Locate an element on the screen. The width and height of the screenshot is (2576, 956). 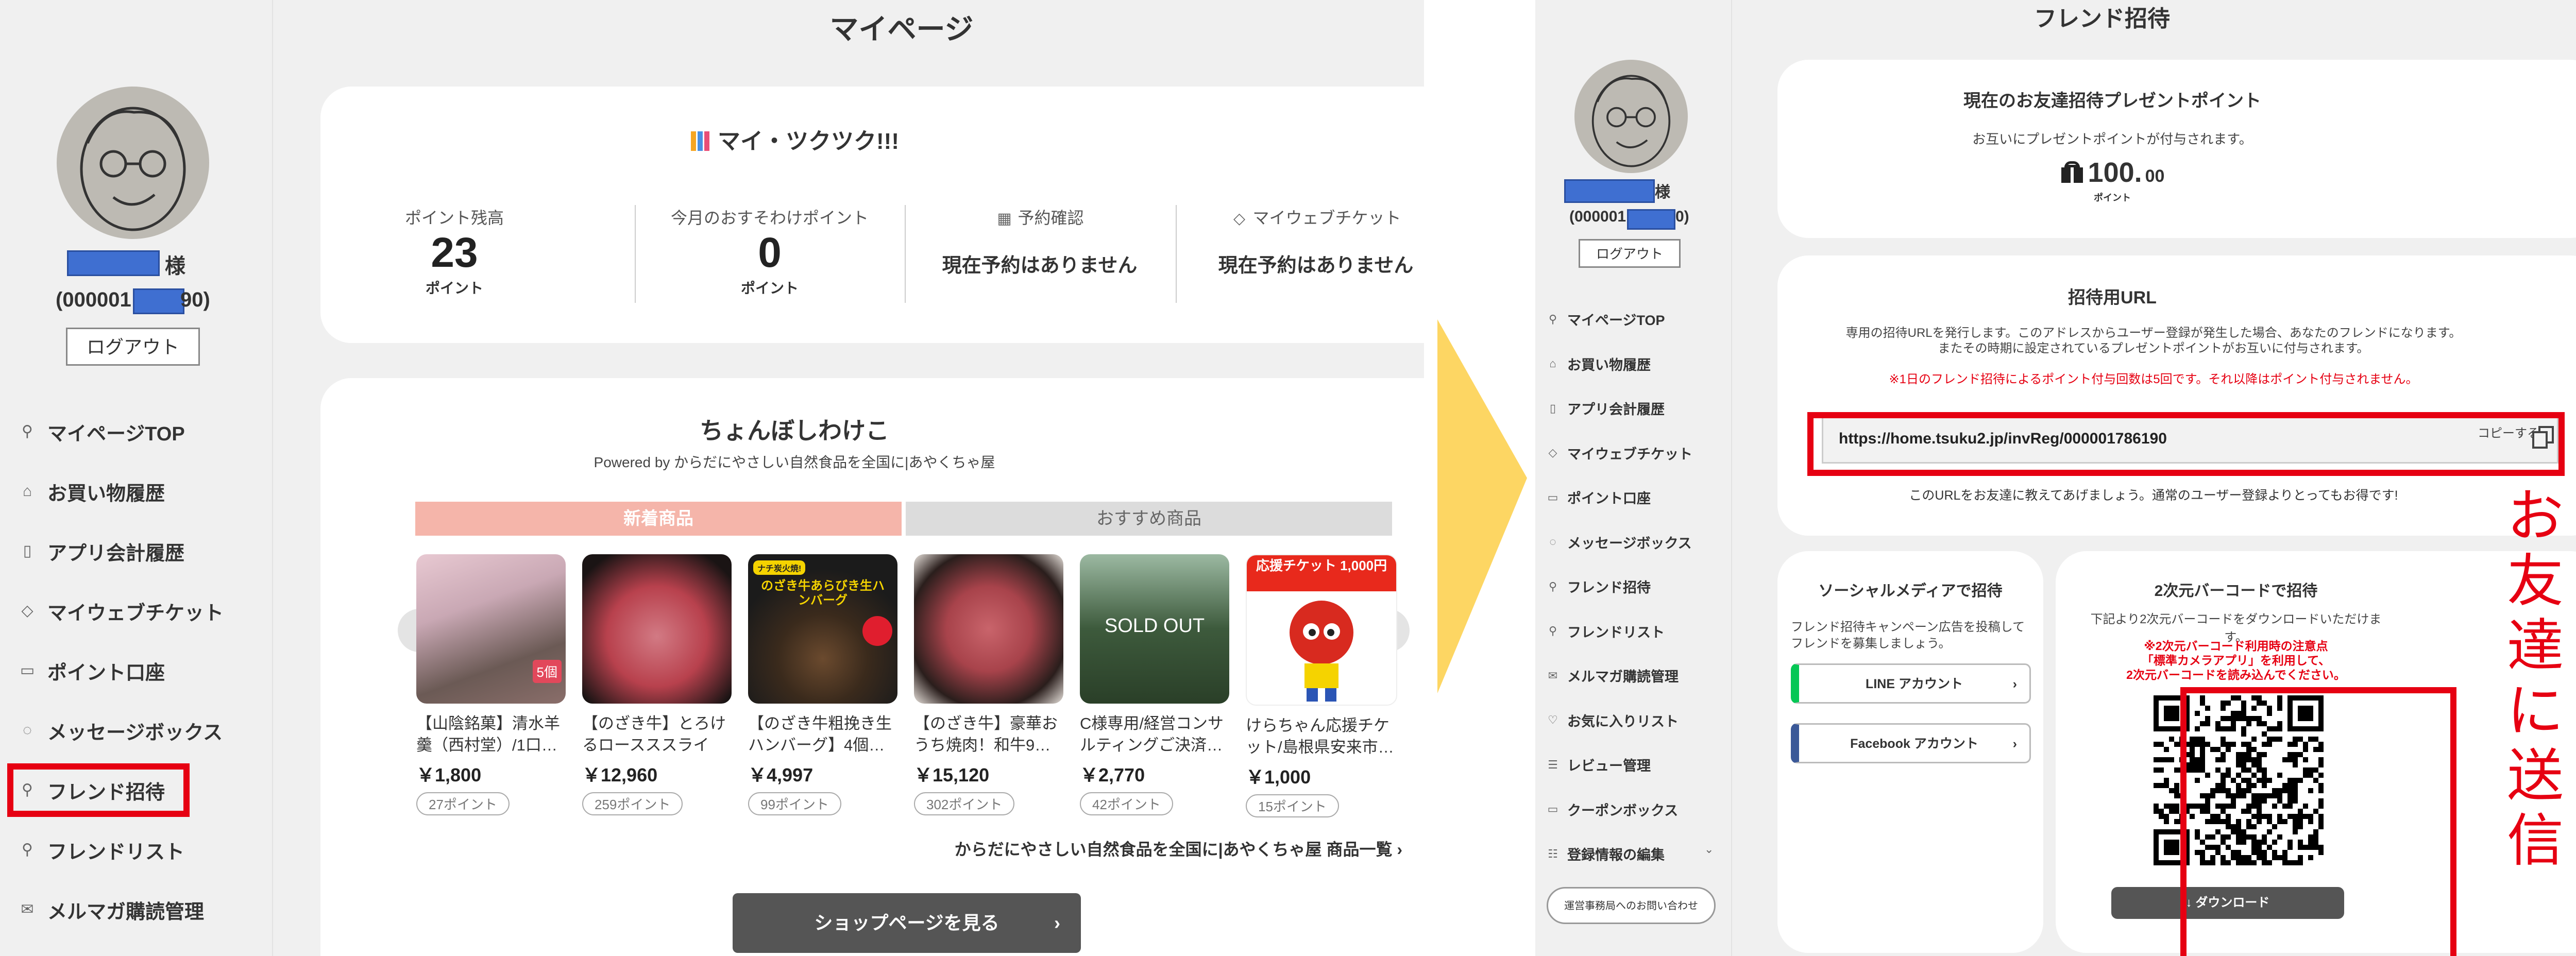
sidebar-item-label: フレンド招待 is located at coordinates (1609, 587).